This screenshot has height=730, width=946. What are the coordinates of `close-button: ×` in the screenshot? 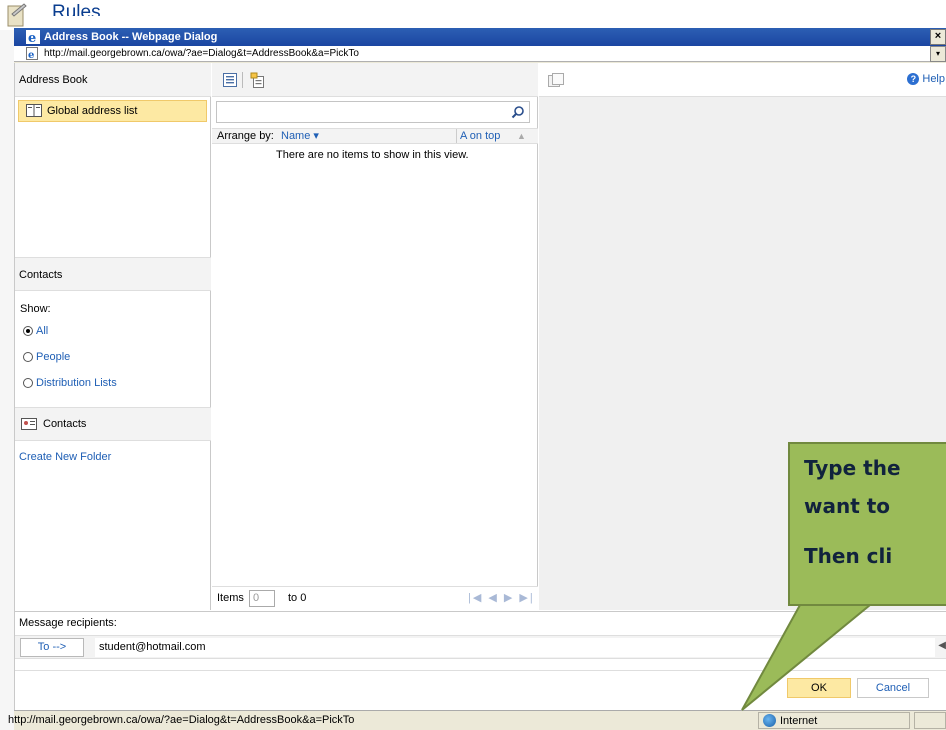 It's located at (938, 37).